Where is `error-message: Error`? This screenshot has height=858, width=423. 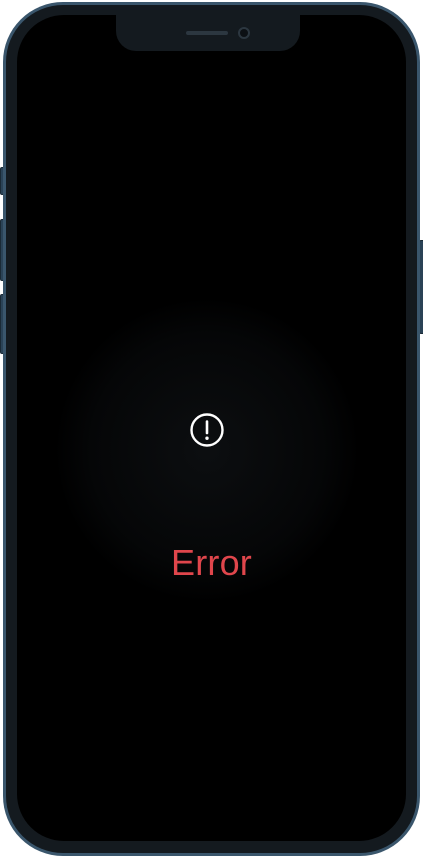 error-message: Error is located at coordinates (211, 562).